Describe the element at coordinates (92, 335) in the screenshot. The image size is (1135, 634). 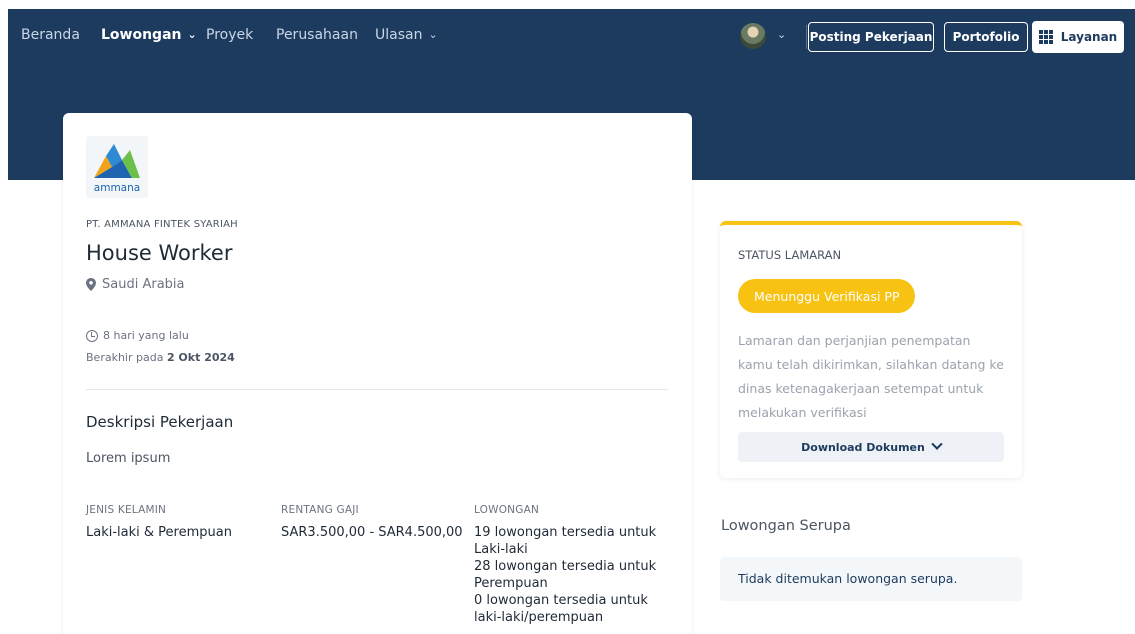
I see `clock-icon` at that location.